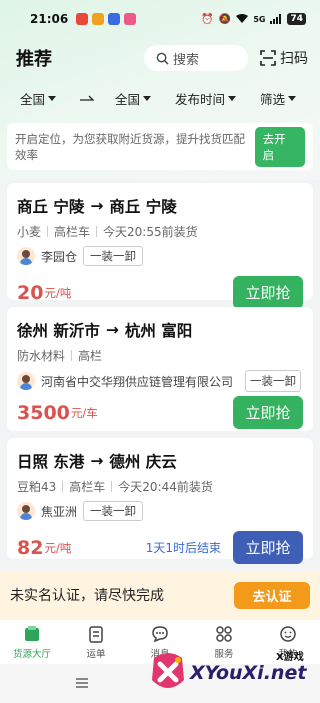  Describe the element at coordinates (51, 462) in the screenshot. I see `route-origin: 日照 东港` at that location.